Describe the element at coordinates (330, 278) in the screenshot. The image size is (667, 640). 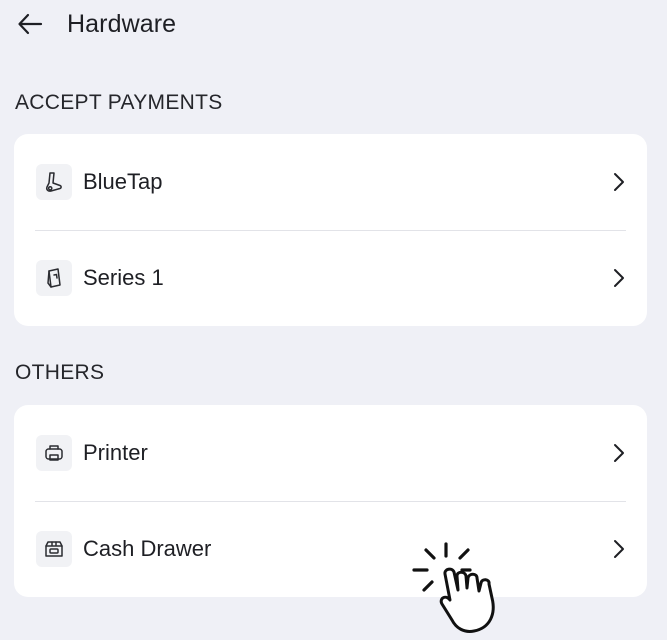
I see `list-item-series-1: Series 1` at that location.